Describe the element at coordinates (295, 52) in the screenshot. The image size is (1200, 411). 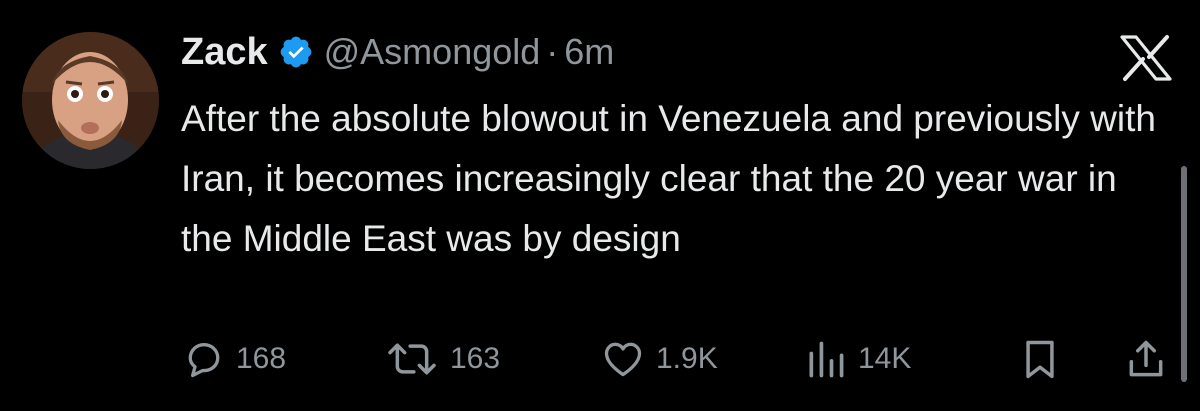
I see `verified-badge-icon` at that location.